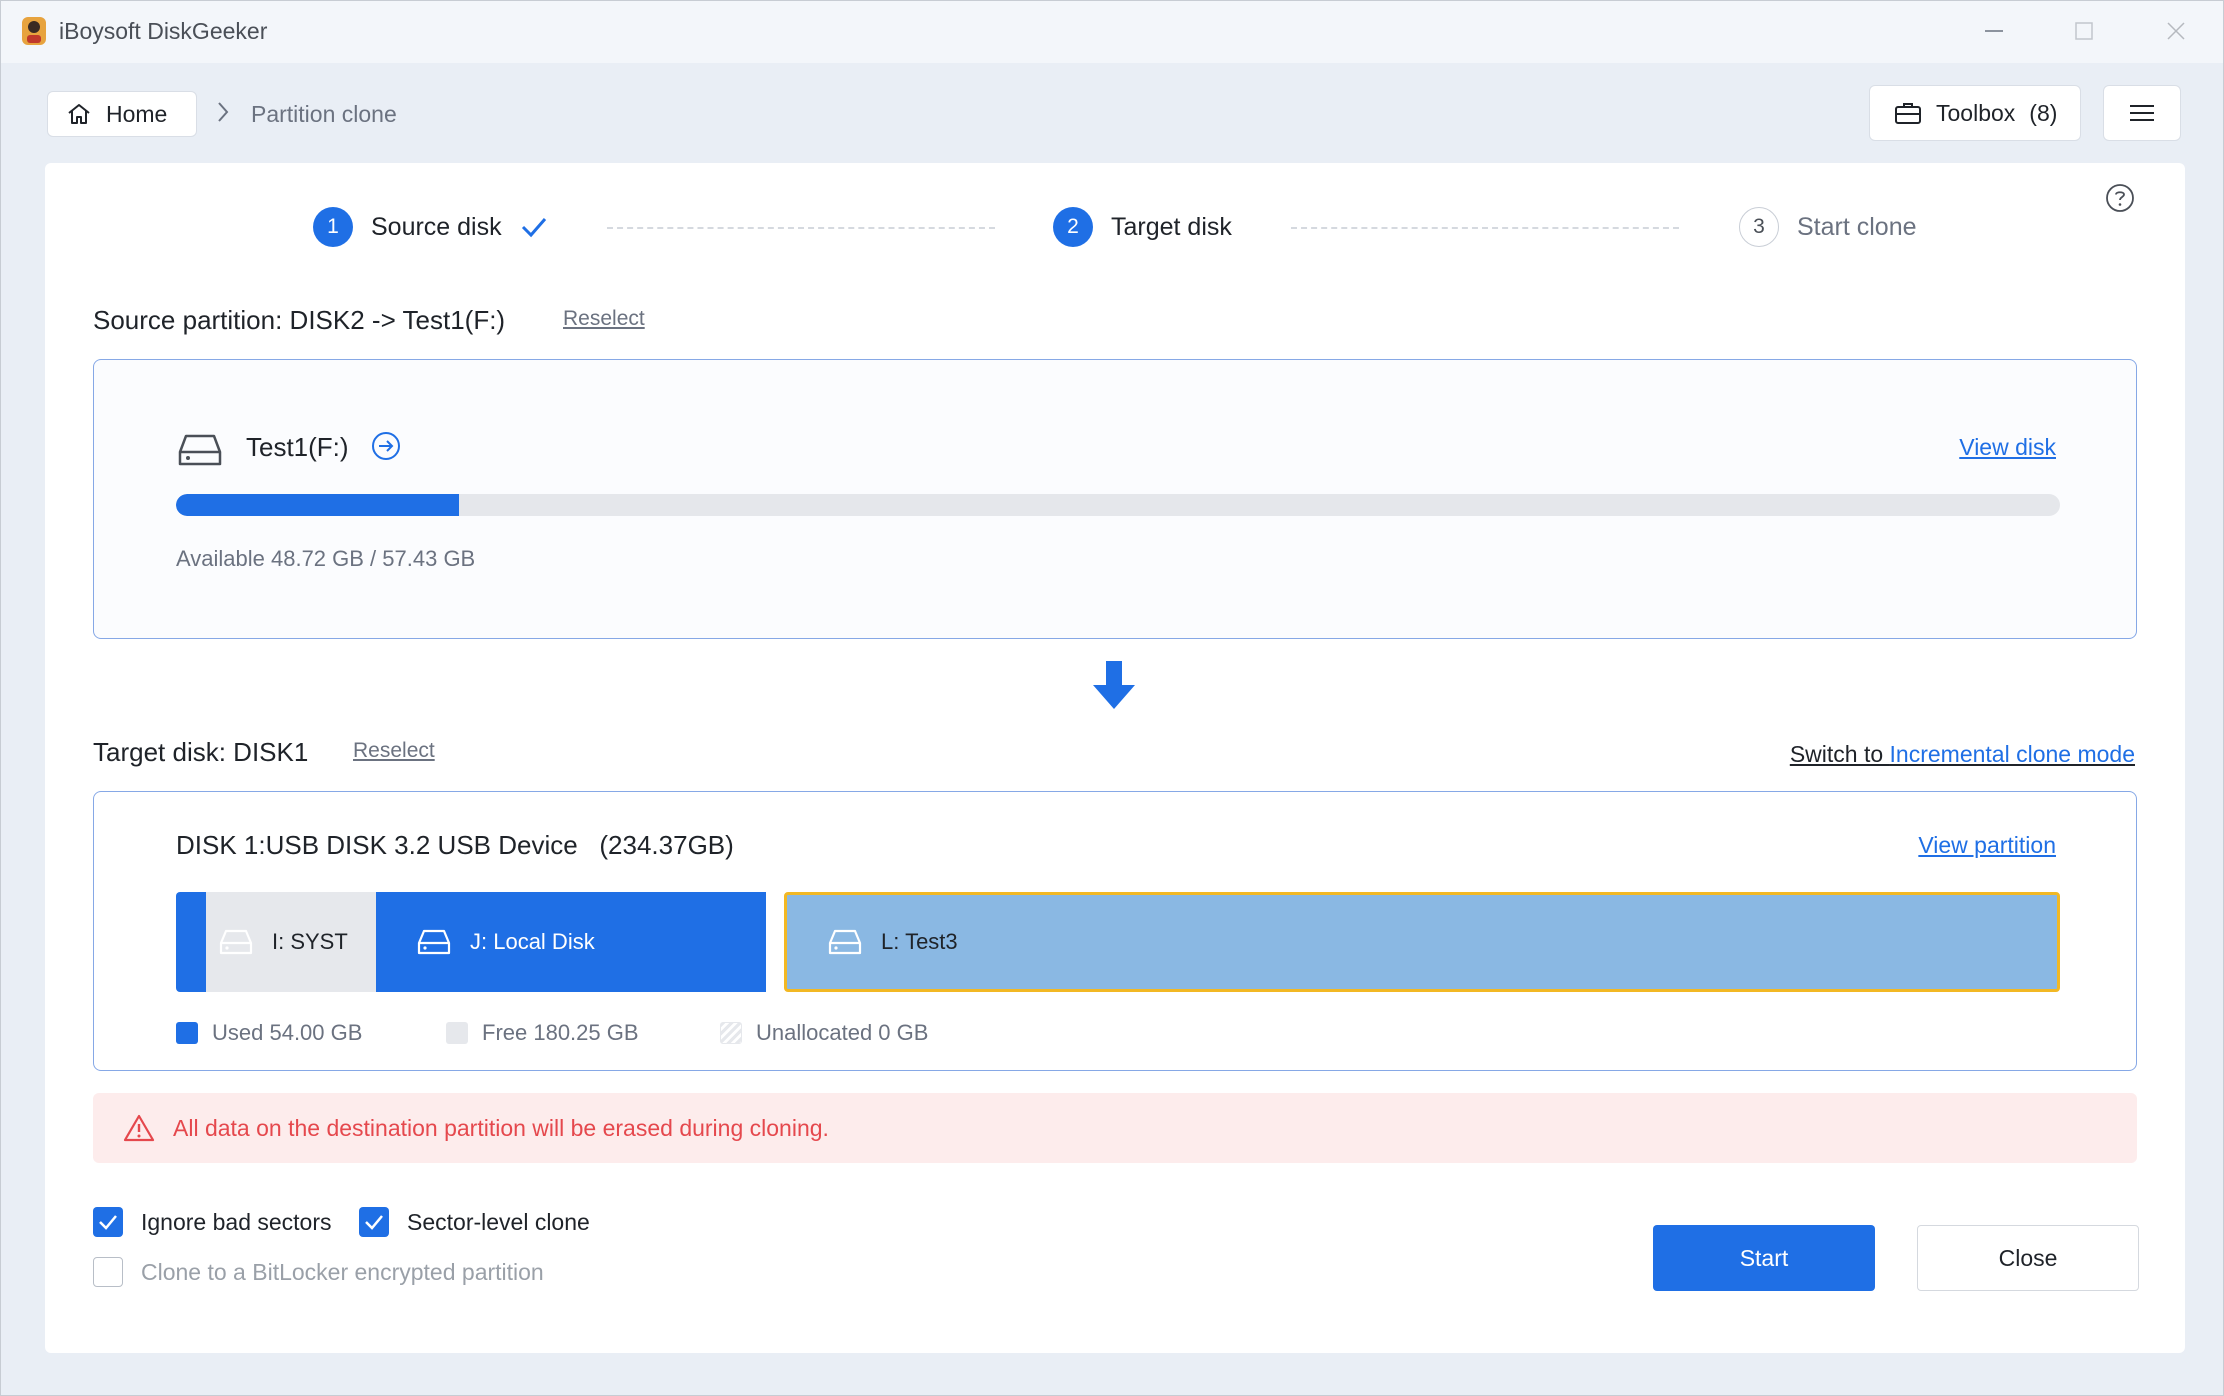 The width and height of the screenshot is (2224, 1396). I want to click on partition-label: I: SYST, so click(310, 941).